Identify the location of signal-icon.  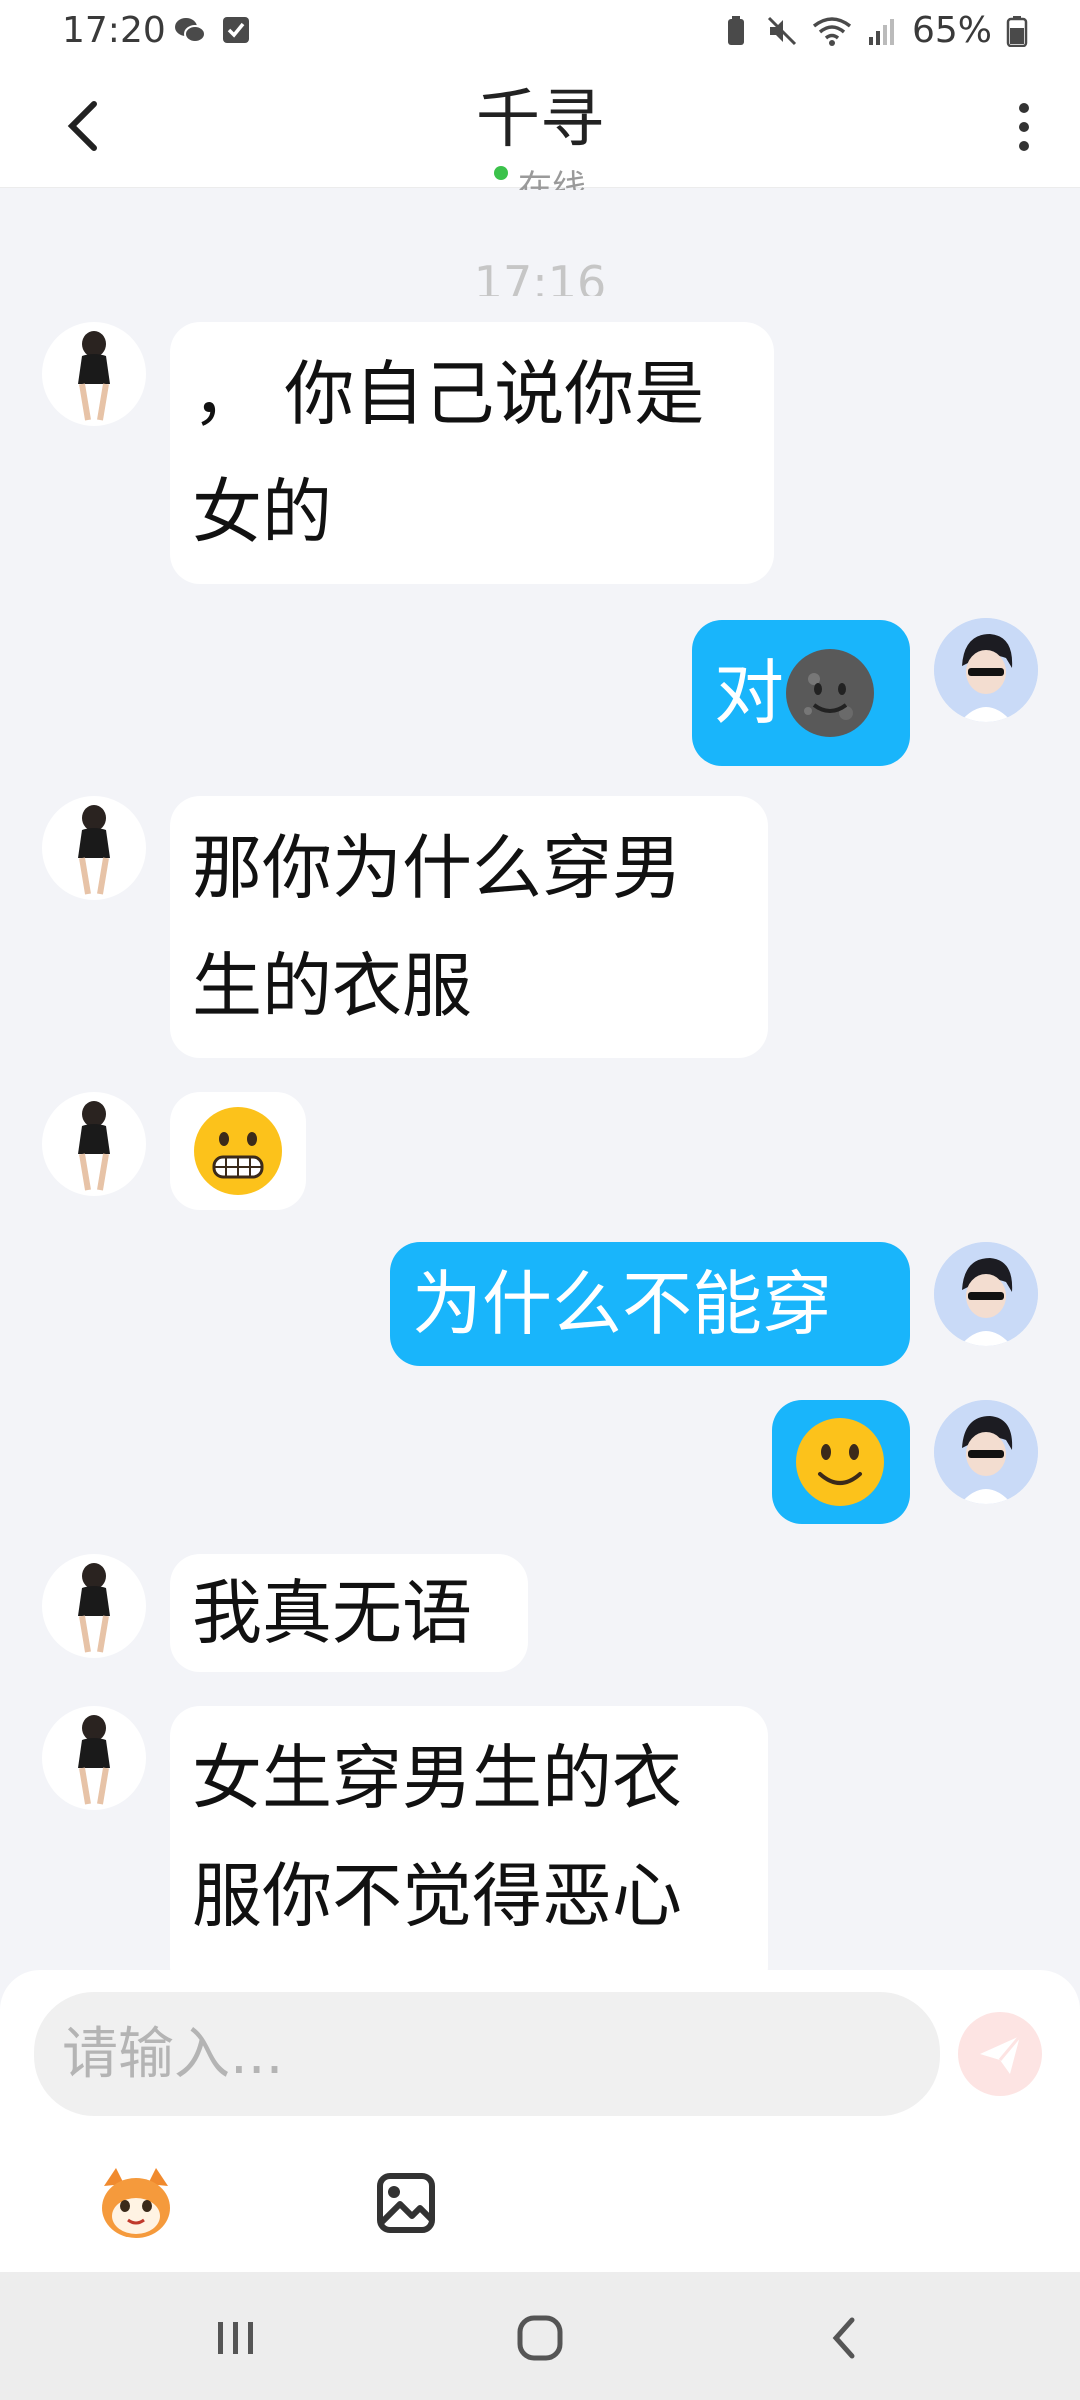
(881, 31).